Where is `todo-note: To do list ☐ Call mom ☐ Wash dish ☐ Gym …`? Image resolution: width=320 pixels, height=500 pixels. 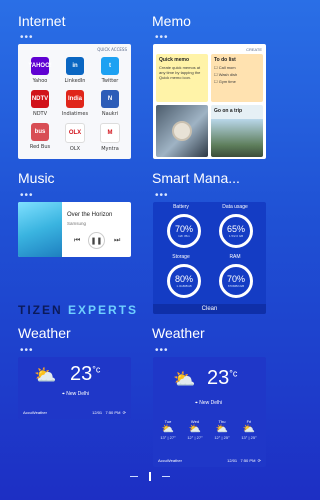
todo-note: To do list ☐ Call mom ☐ Wash dish ☐ Gym … is located at coordinates (237, 78).